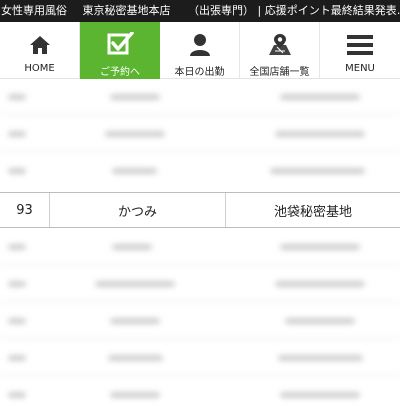 Image resolution: width=400 pixels, height=413 pixels. Describe the element at coordinates (312, 210) in the screenshot. I see `store-cell: 池袋秘密基地` at that location.